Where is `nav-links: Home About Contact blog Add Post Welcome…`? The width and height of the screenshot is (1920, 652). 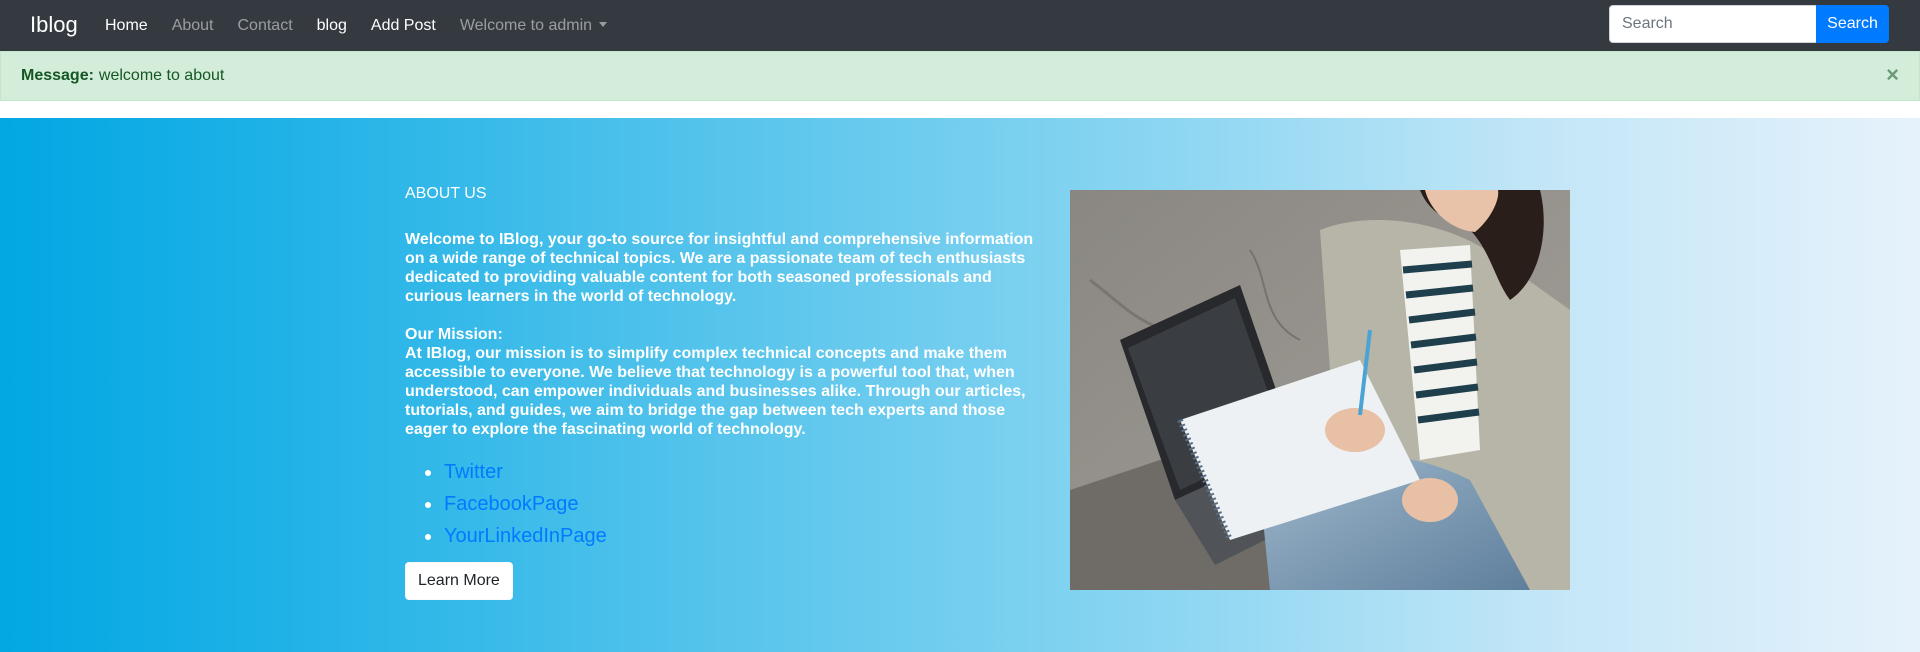 nav-links: Home About Contact blog Add Post Welcome… is located at coordinates (368, 25).